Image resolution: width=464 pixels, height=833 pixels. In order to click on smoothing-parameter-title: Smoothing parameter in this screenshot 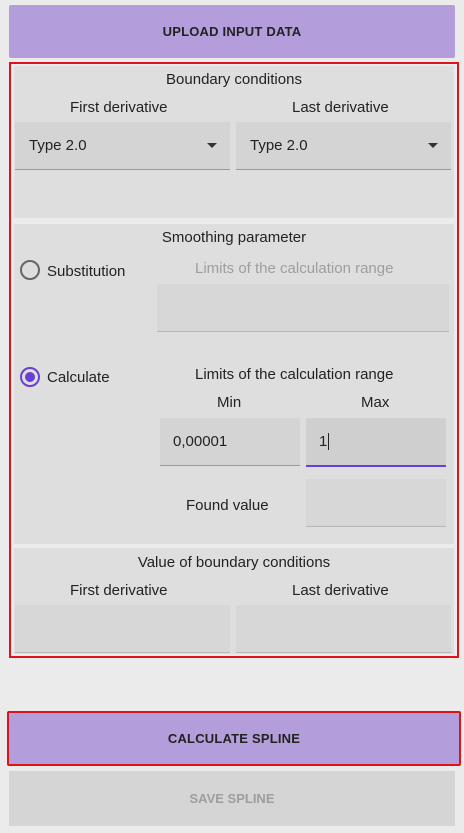, I will do `click(234, 237)`.